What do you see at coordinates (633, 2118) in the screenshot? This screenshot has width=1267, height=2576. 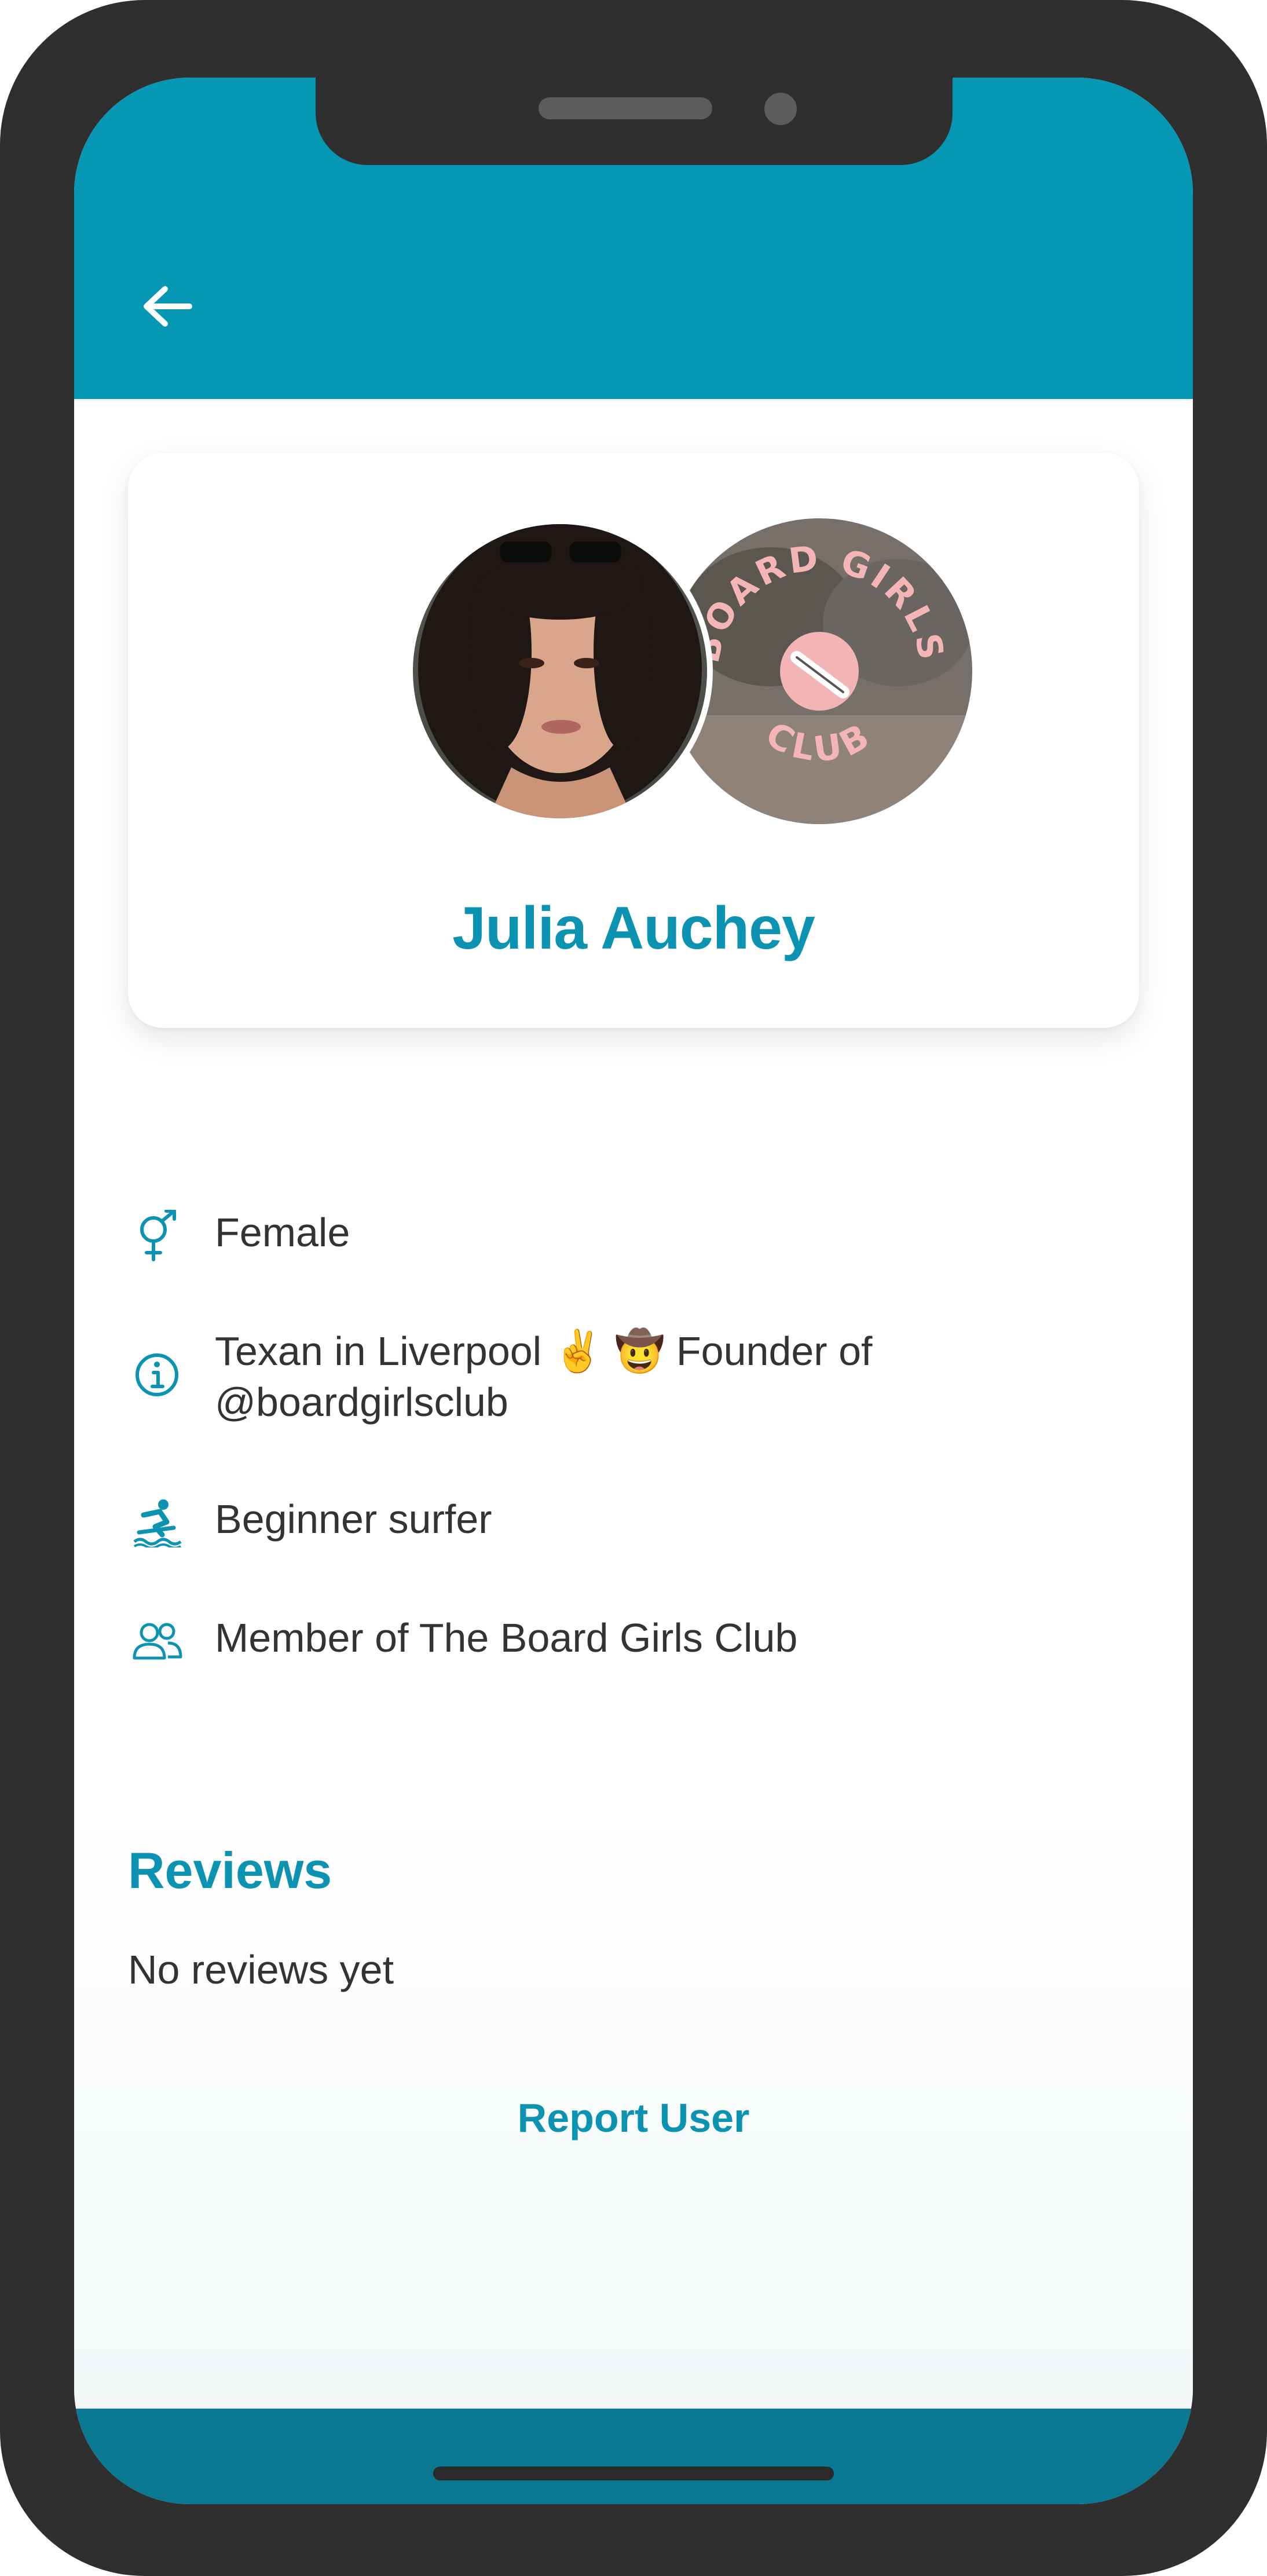 I see `report-user-button: Report User` at bounding box center [633, 2118].